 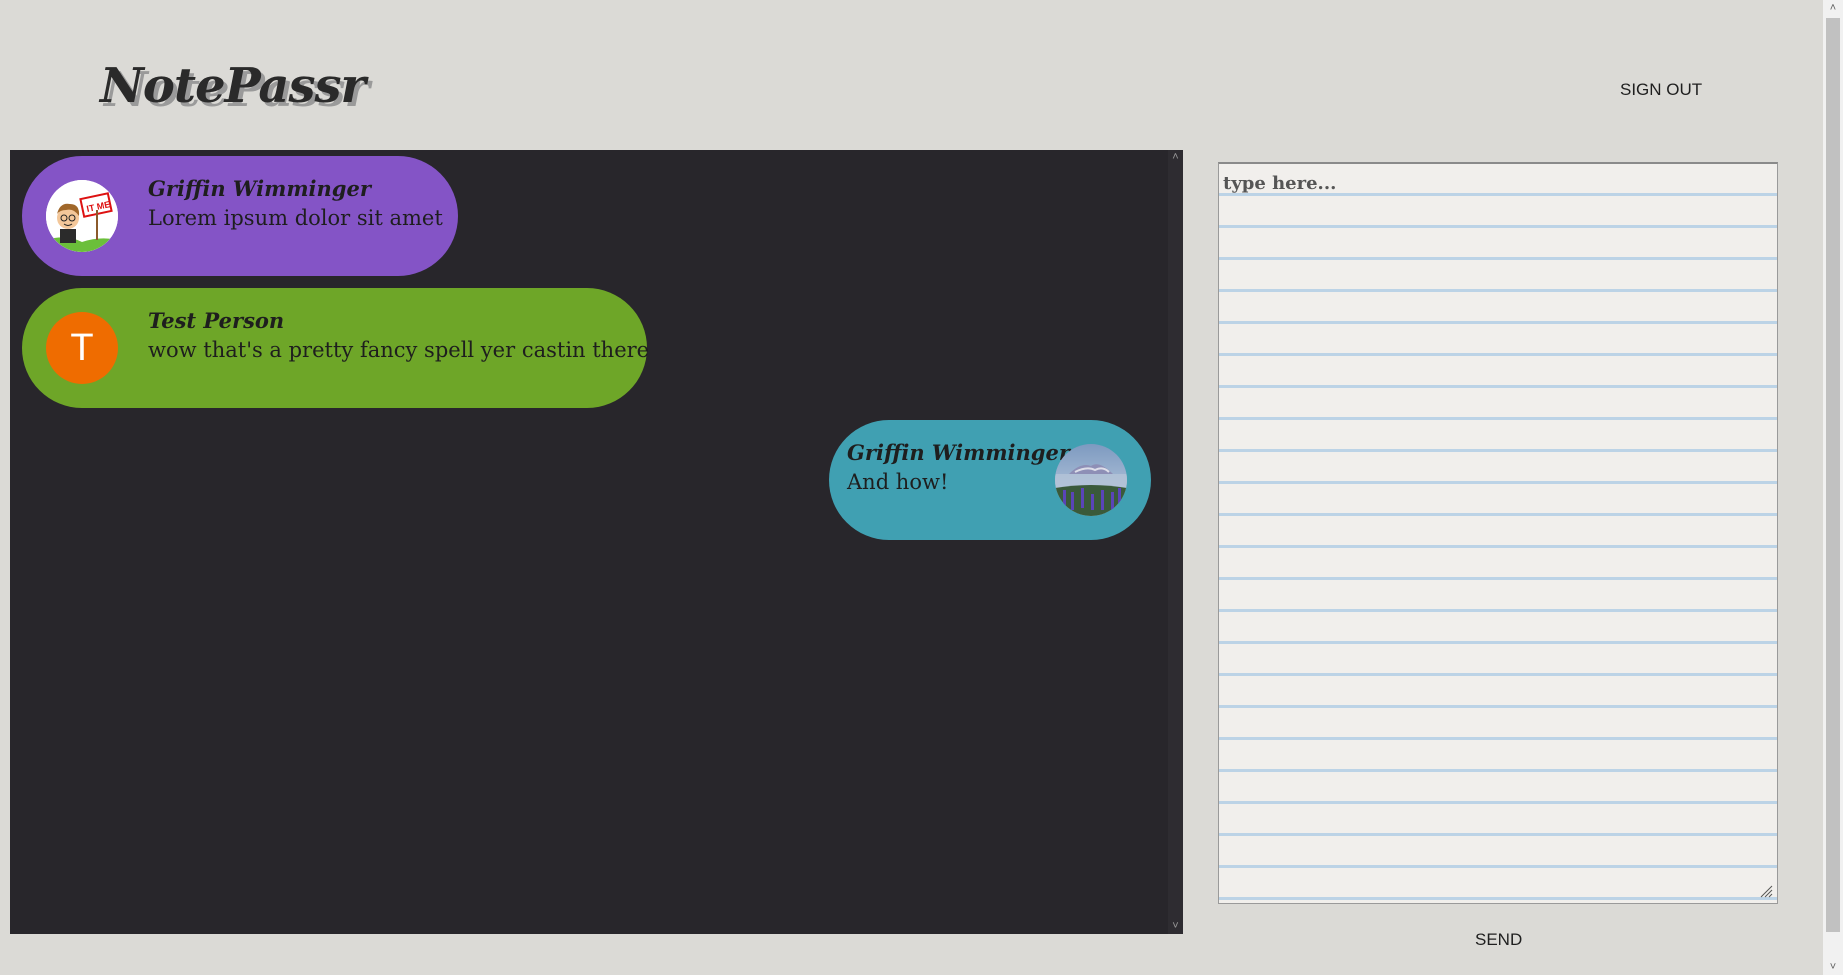 I want to click on mountain-landscape-icon, so click(x=1091, y=480).